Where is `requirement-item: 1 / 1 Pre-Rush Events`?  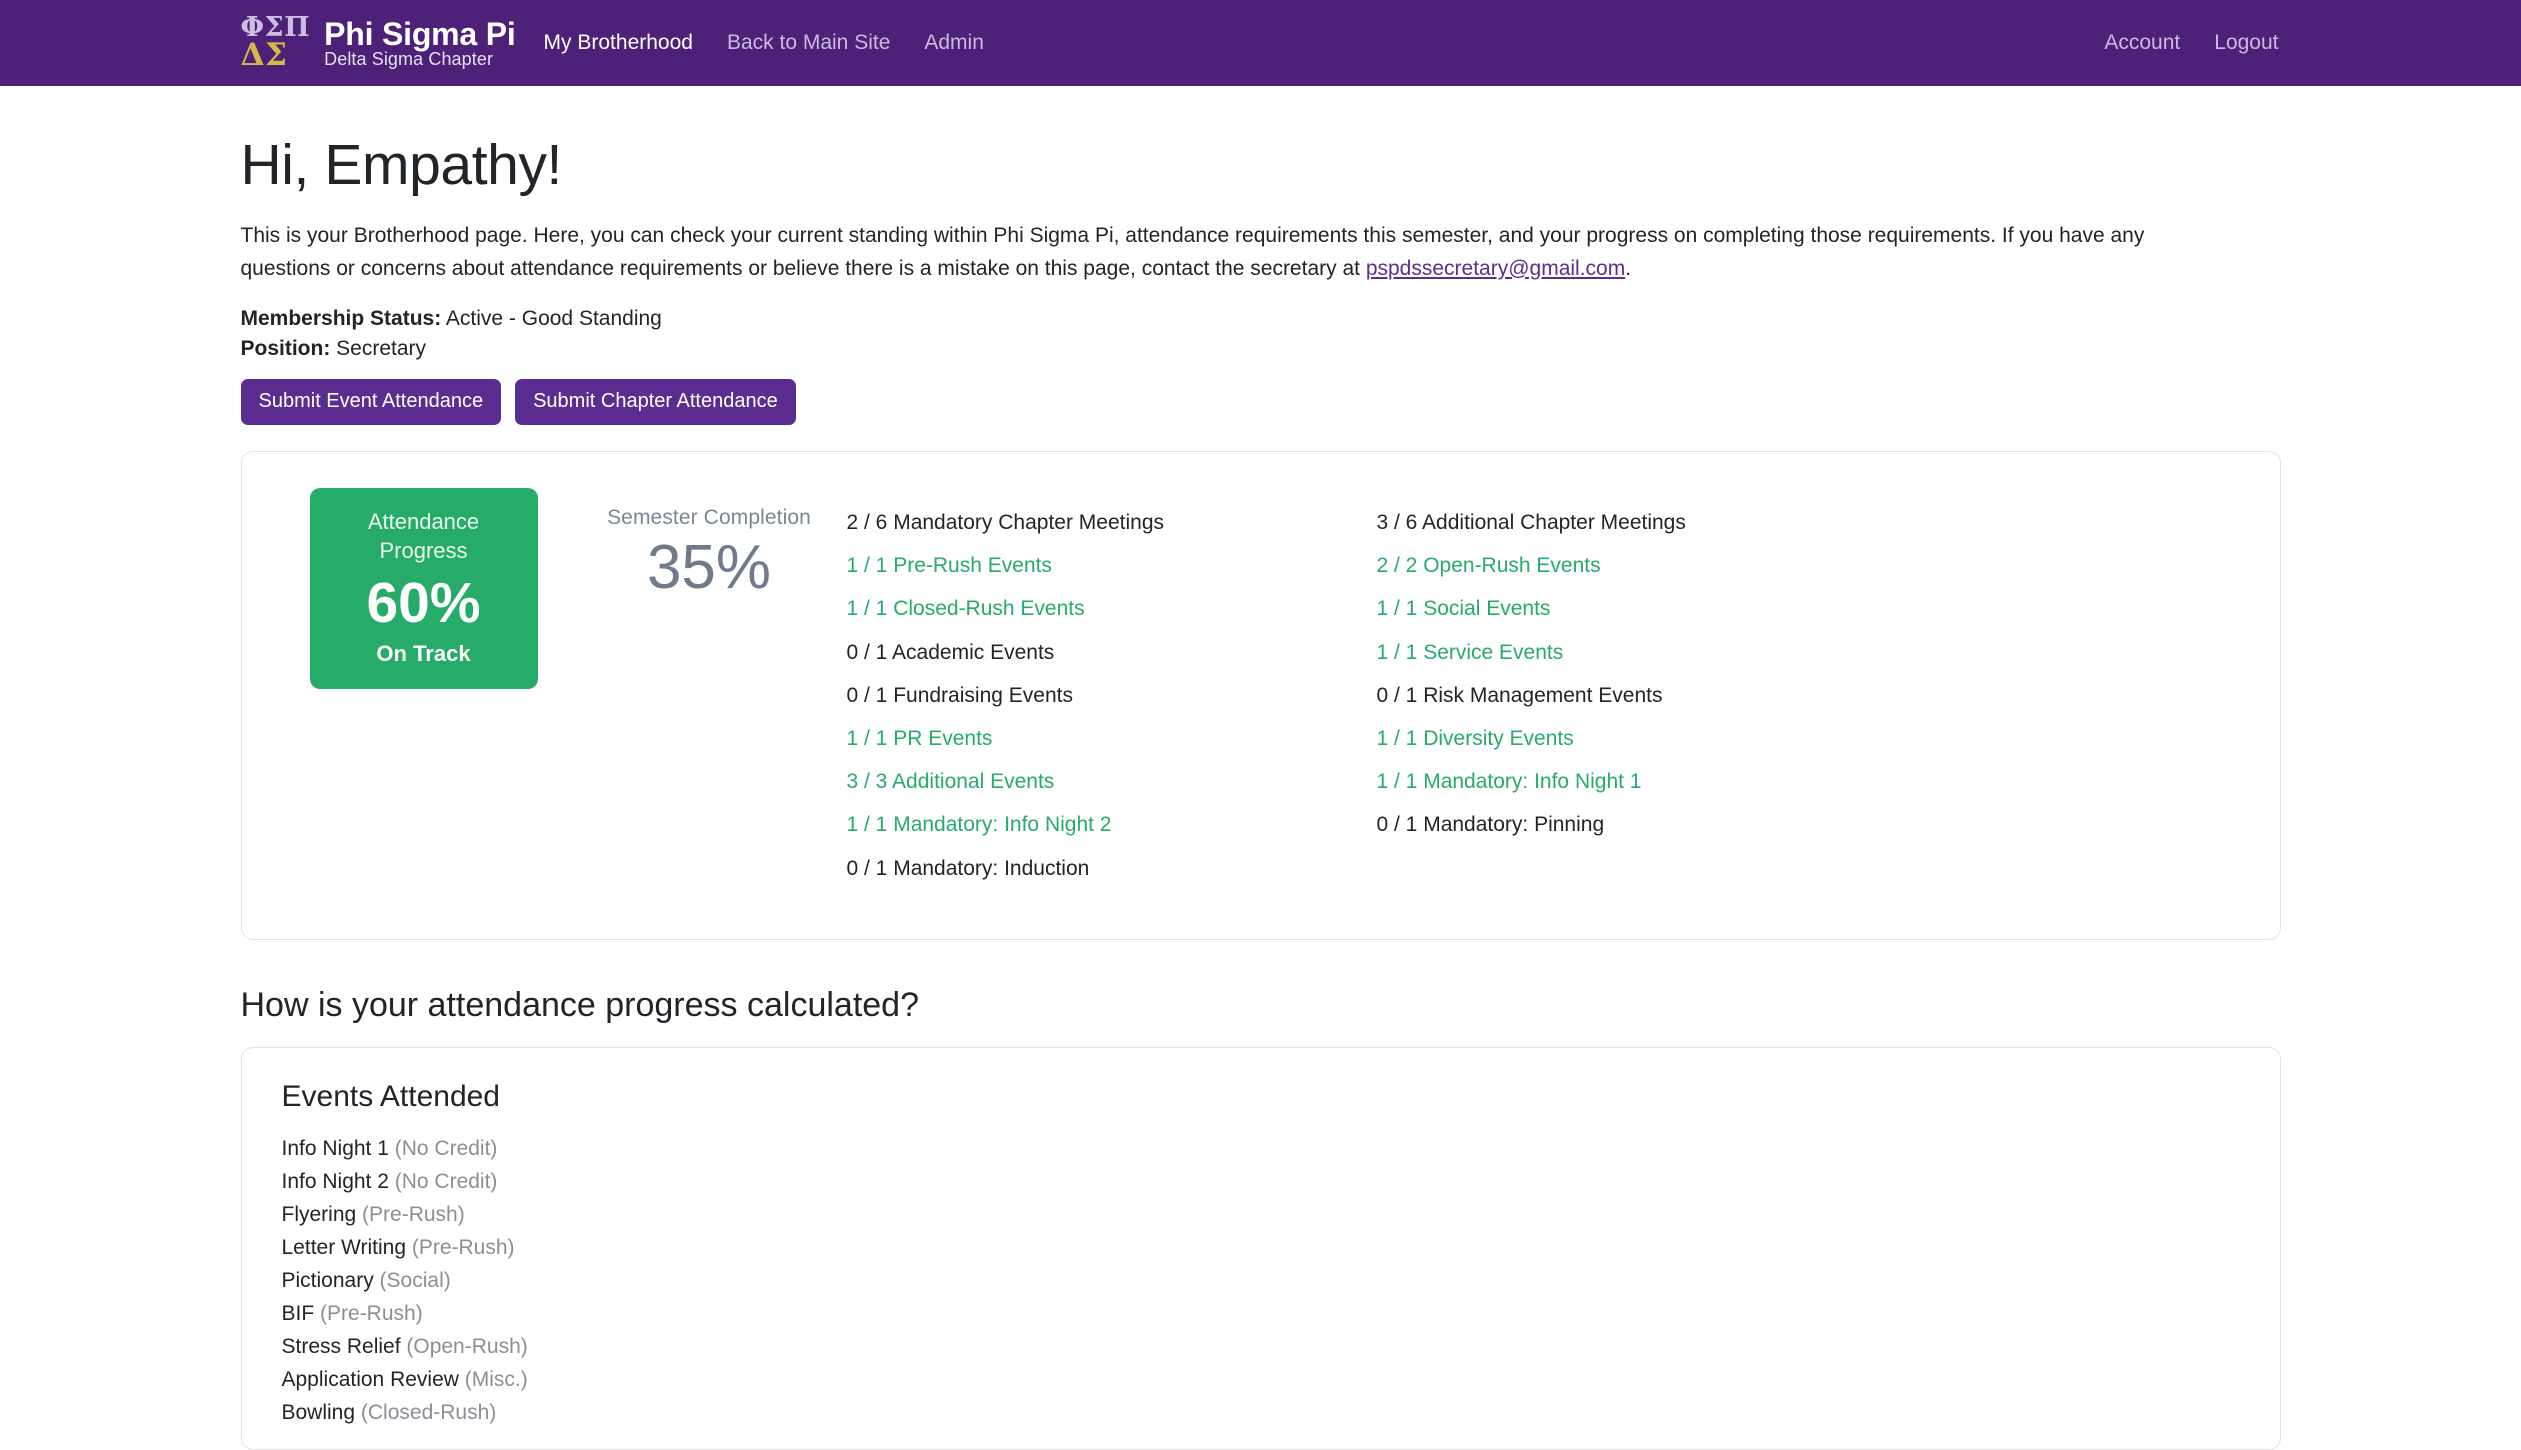 requirement-item: 1 / 1 Pre-Rush Events is located at coordinates (949, 566).